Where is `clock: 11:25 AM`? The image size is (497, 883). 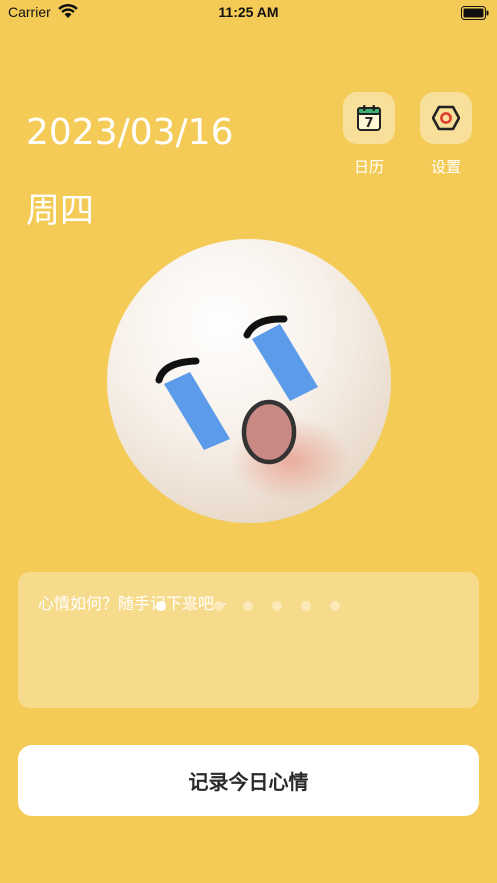
clock: 11:25 AM is located at coordinates (248, 12).